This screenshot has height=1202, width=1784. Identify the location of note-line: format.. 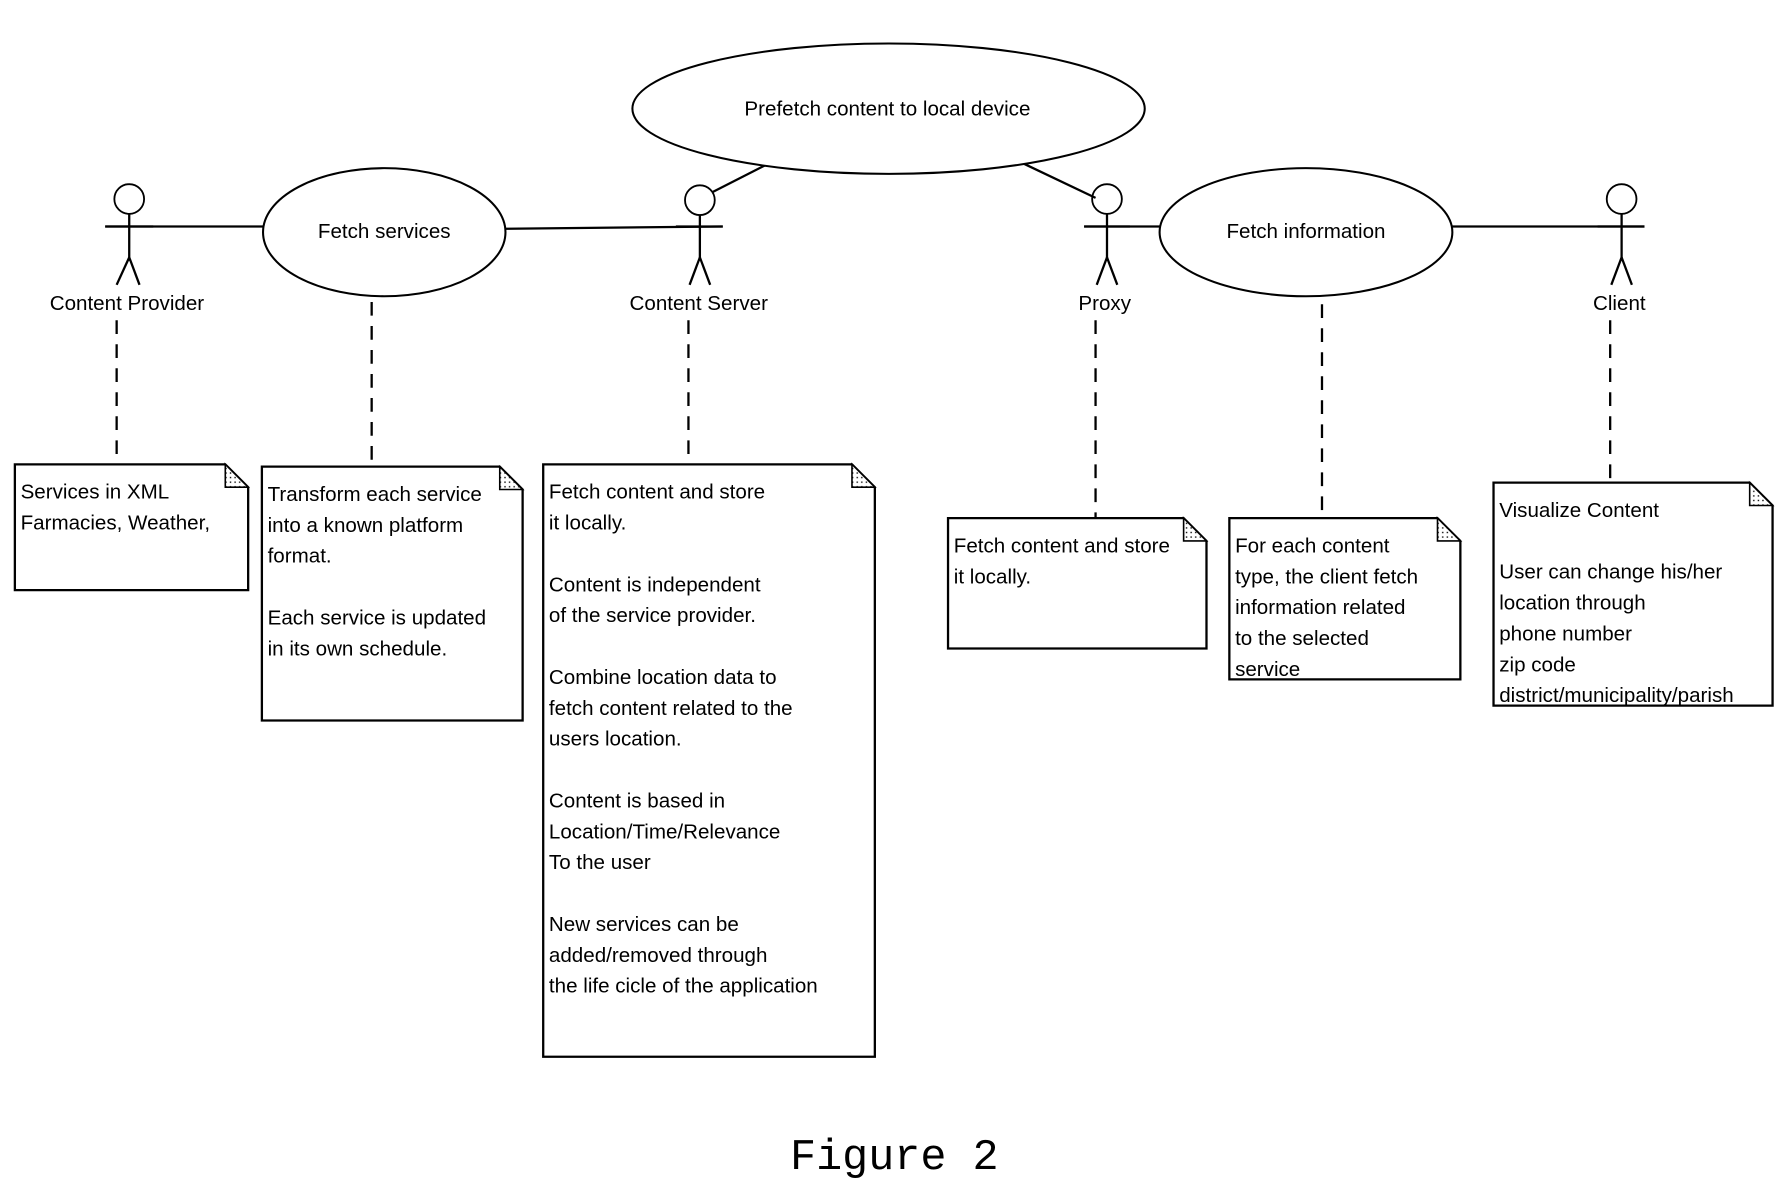
(300, 556).